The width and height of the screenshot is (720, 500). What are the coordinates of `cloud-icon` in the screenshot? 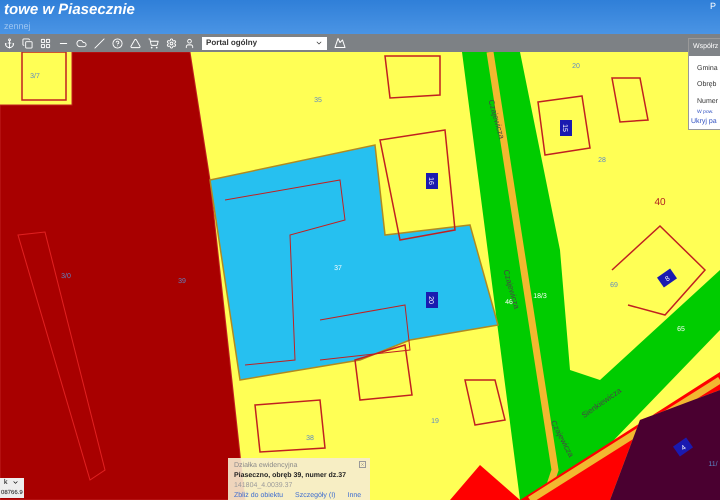 It's located at (81, 43).